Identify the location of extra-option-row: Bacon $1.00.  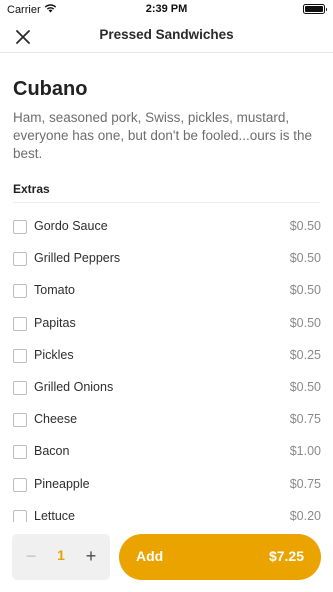
(166, 453).